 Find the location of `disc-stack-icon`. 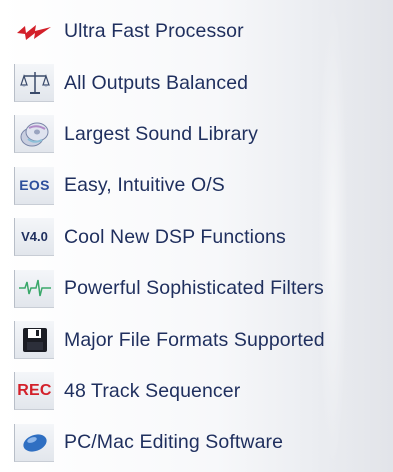

disc-stack-icon is located at coordinates (34, 134).